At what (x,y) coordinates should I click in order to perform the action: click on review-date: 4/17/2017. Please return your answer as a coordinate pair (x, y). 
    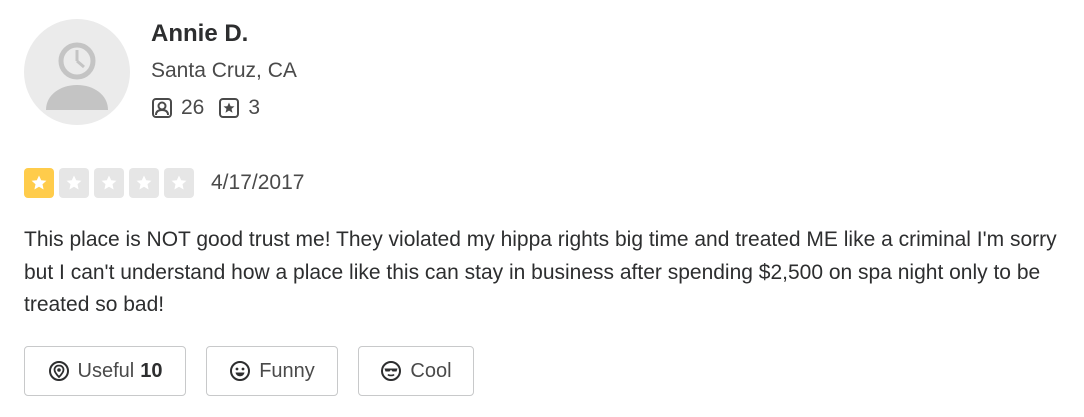
    Looking at the image, I should click on (258, 182).